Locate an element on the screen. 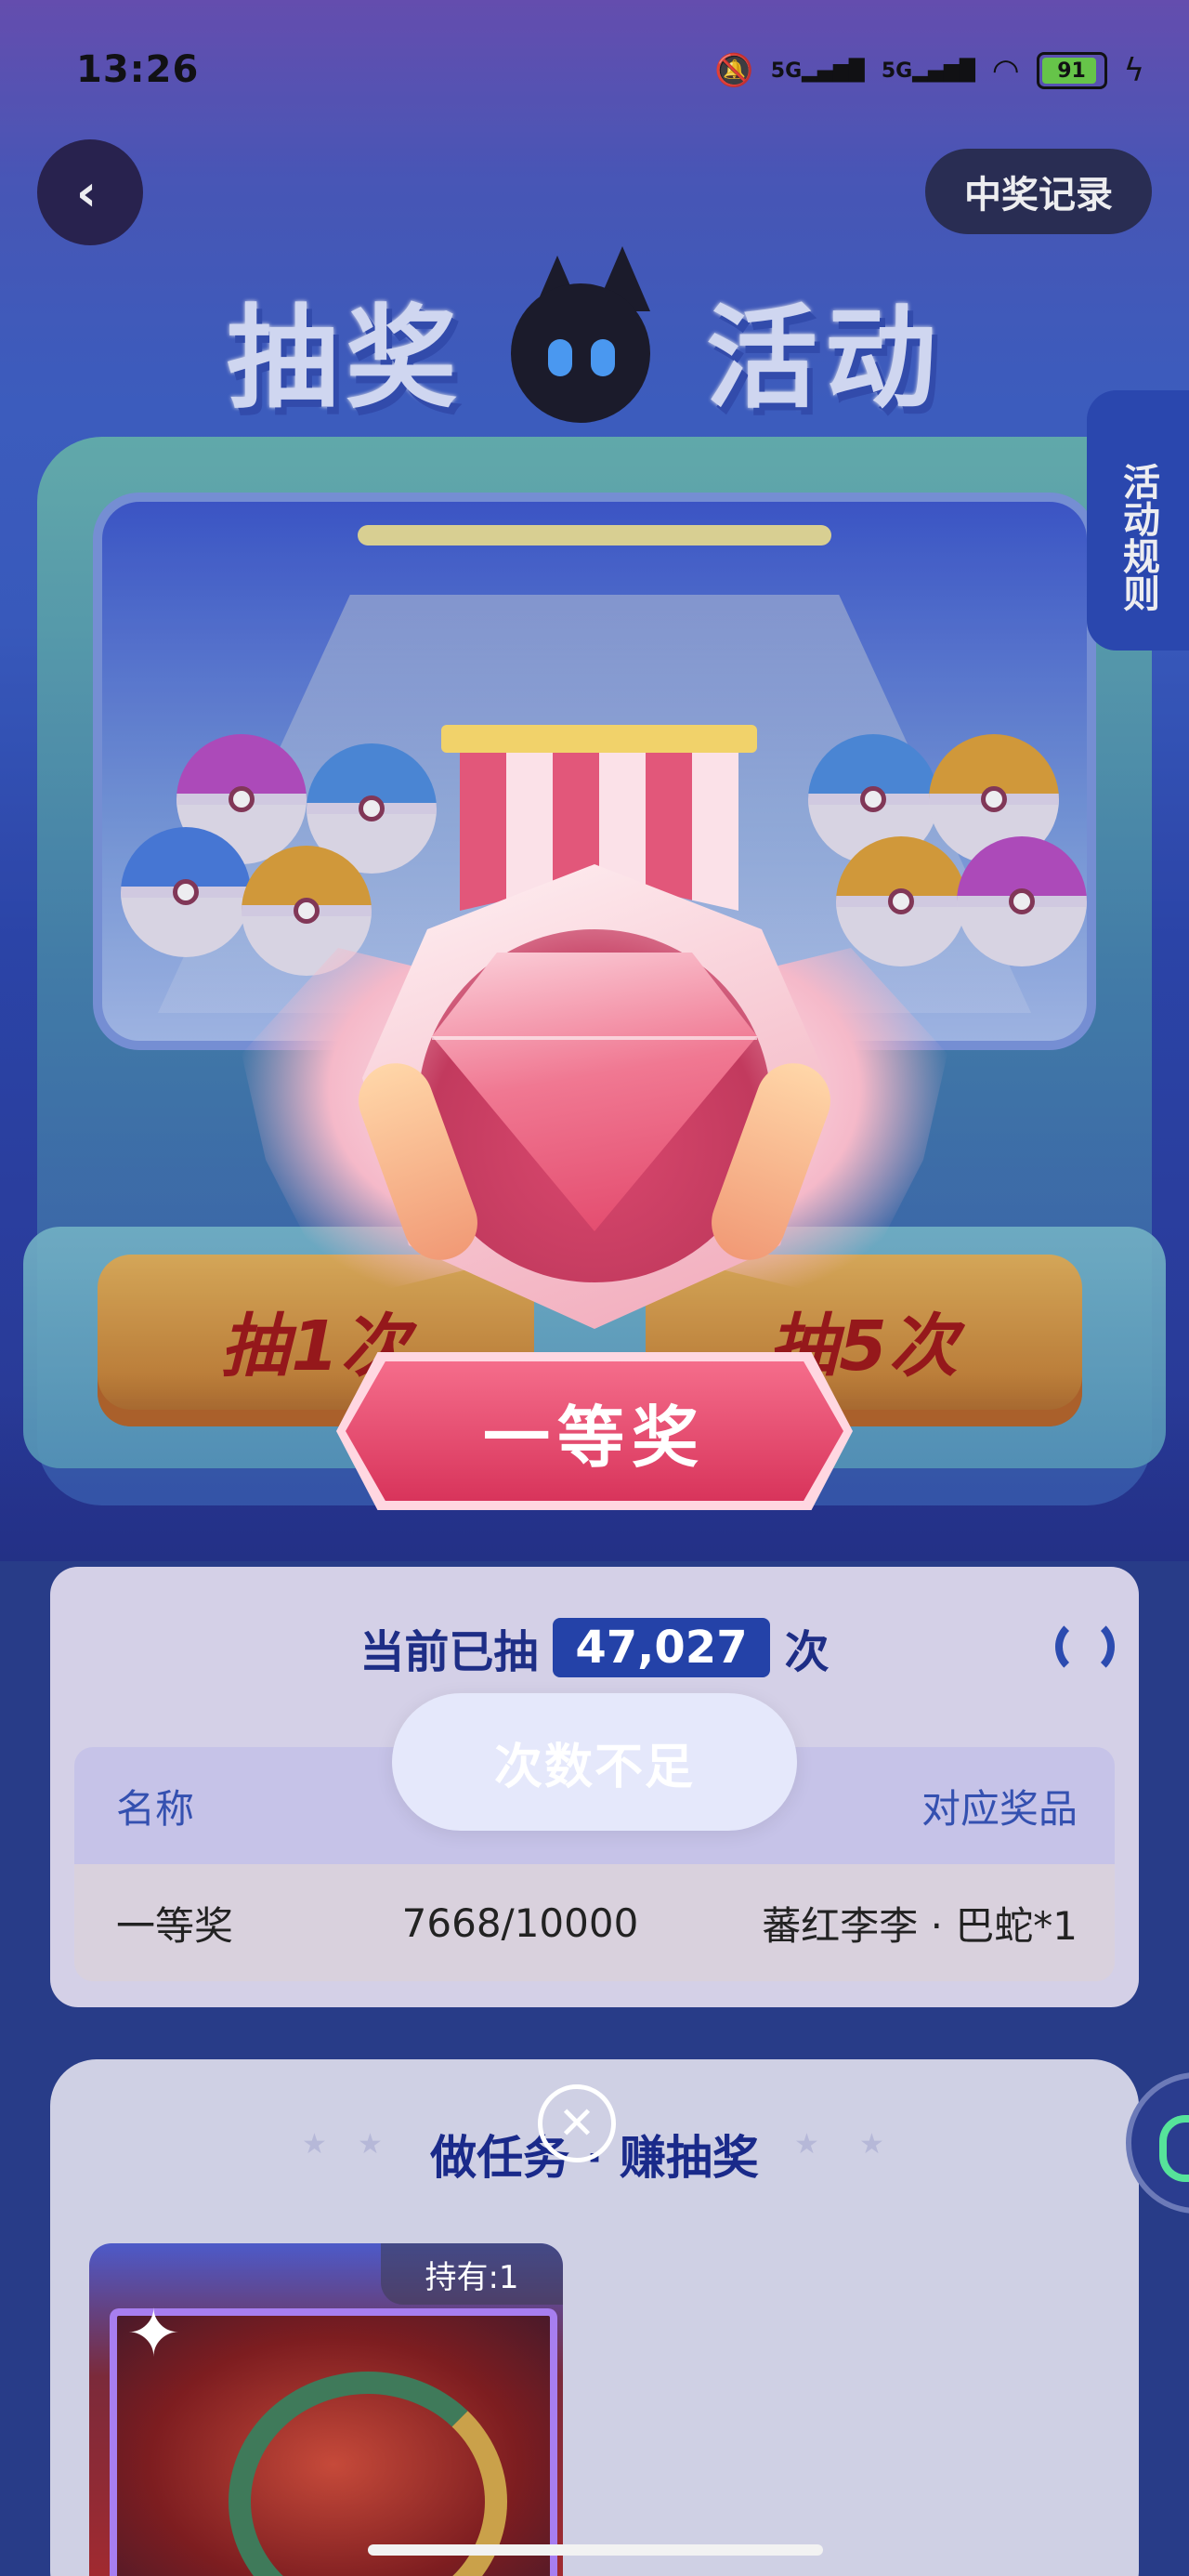 The width and height of the screenshot is (1189, 2576). draw-count-line: 当前已抽 47,027 次 is located at coordinates (594, 1647).